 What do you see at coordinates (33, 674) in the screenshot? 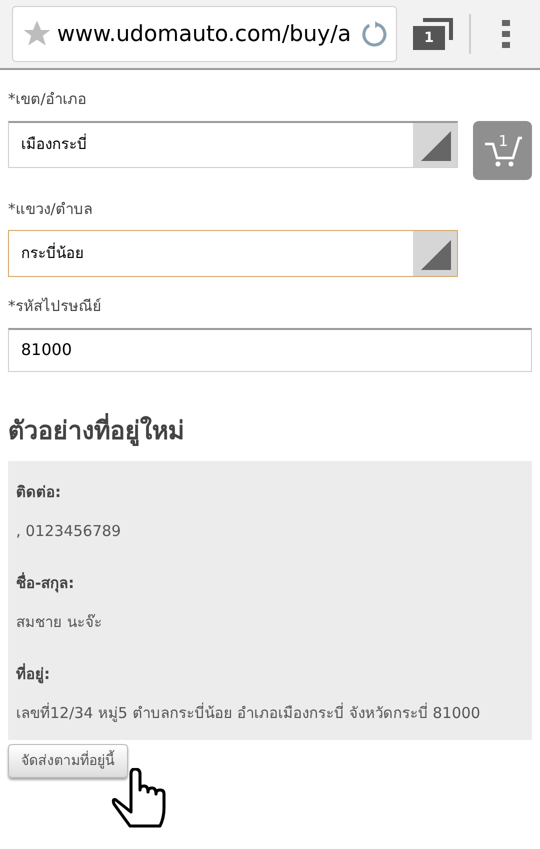
I see `info-label: ที่อยู่:` at bounding box center [33, 674].